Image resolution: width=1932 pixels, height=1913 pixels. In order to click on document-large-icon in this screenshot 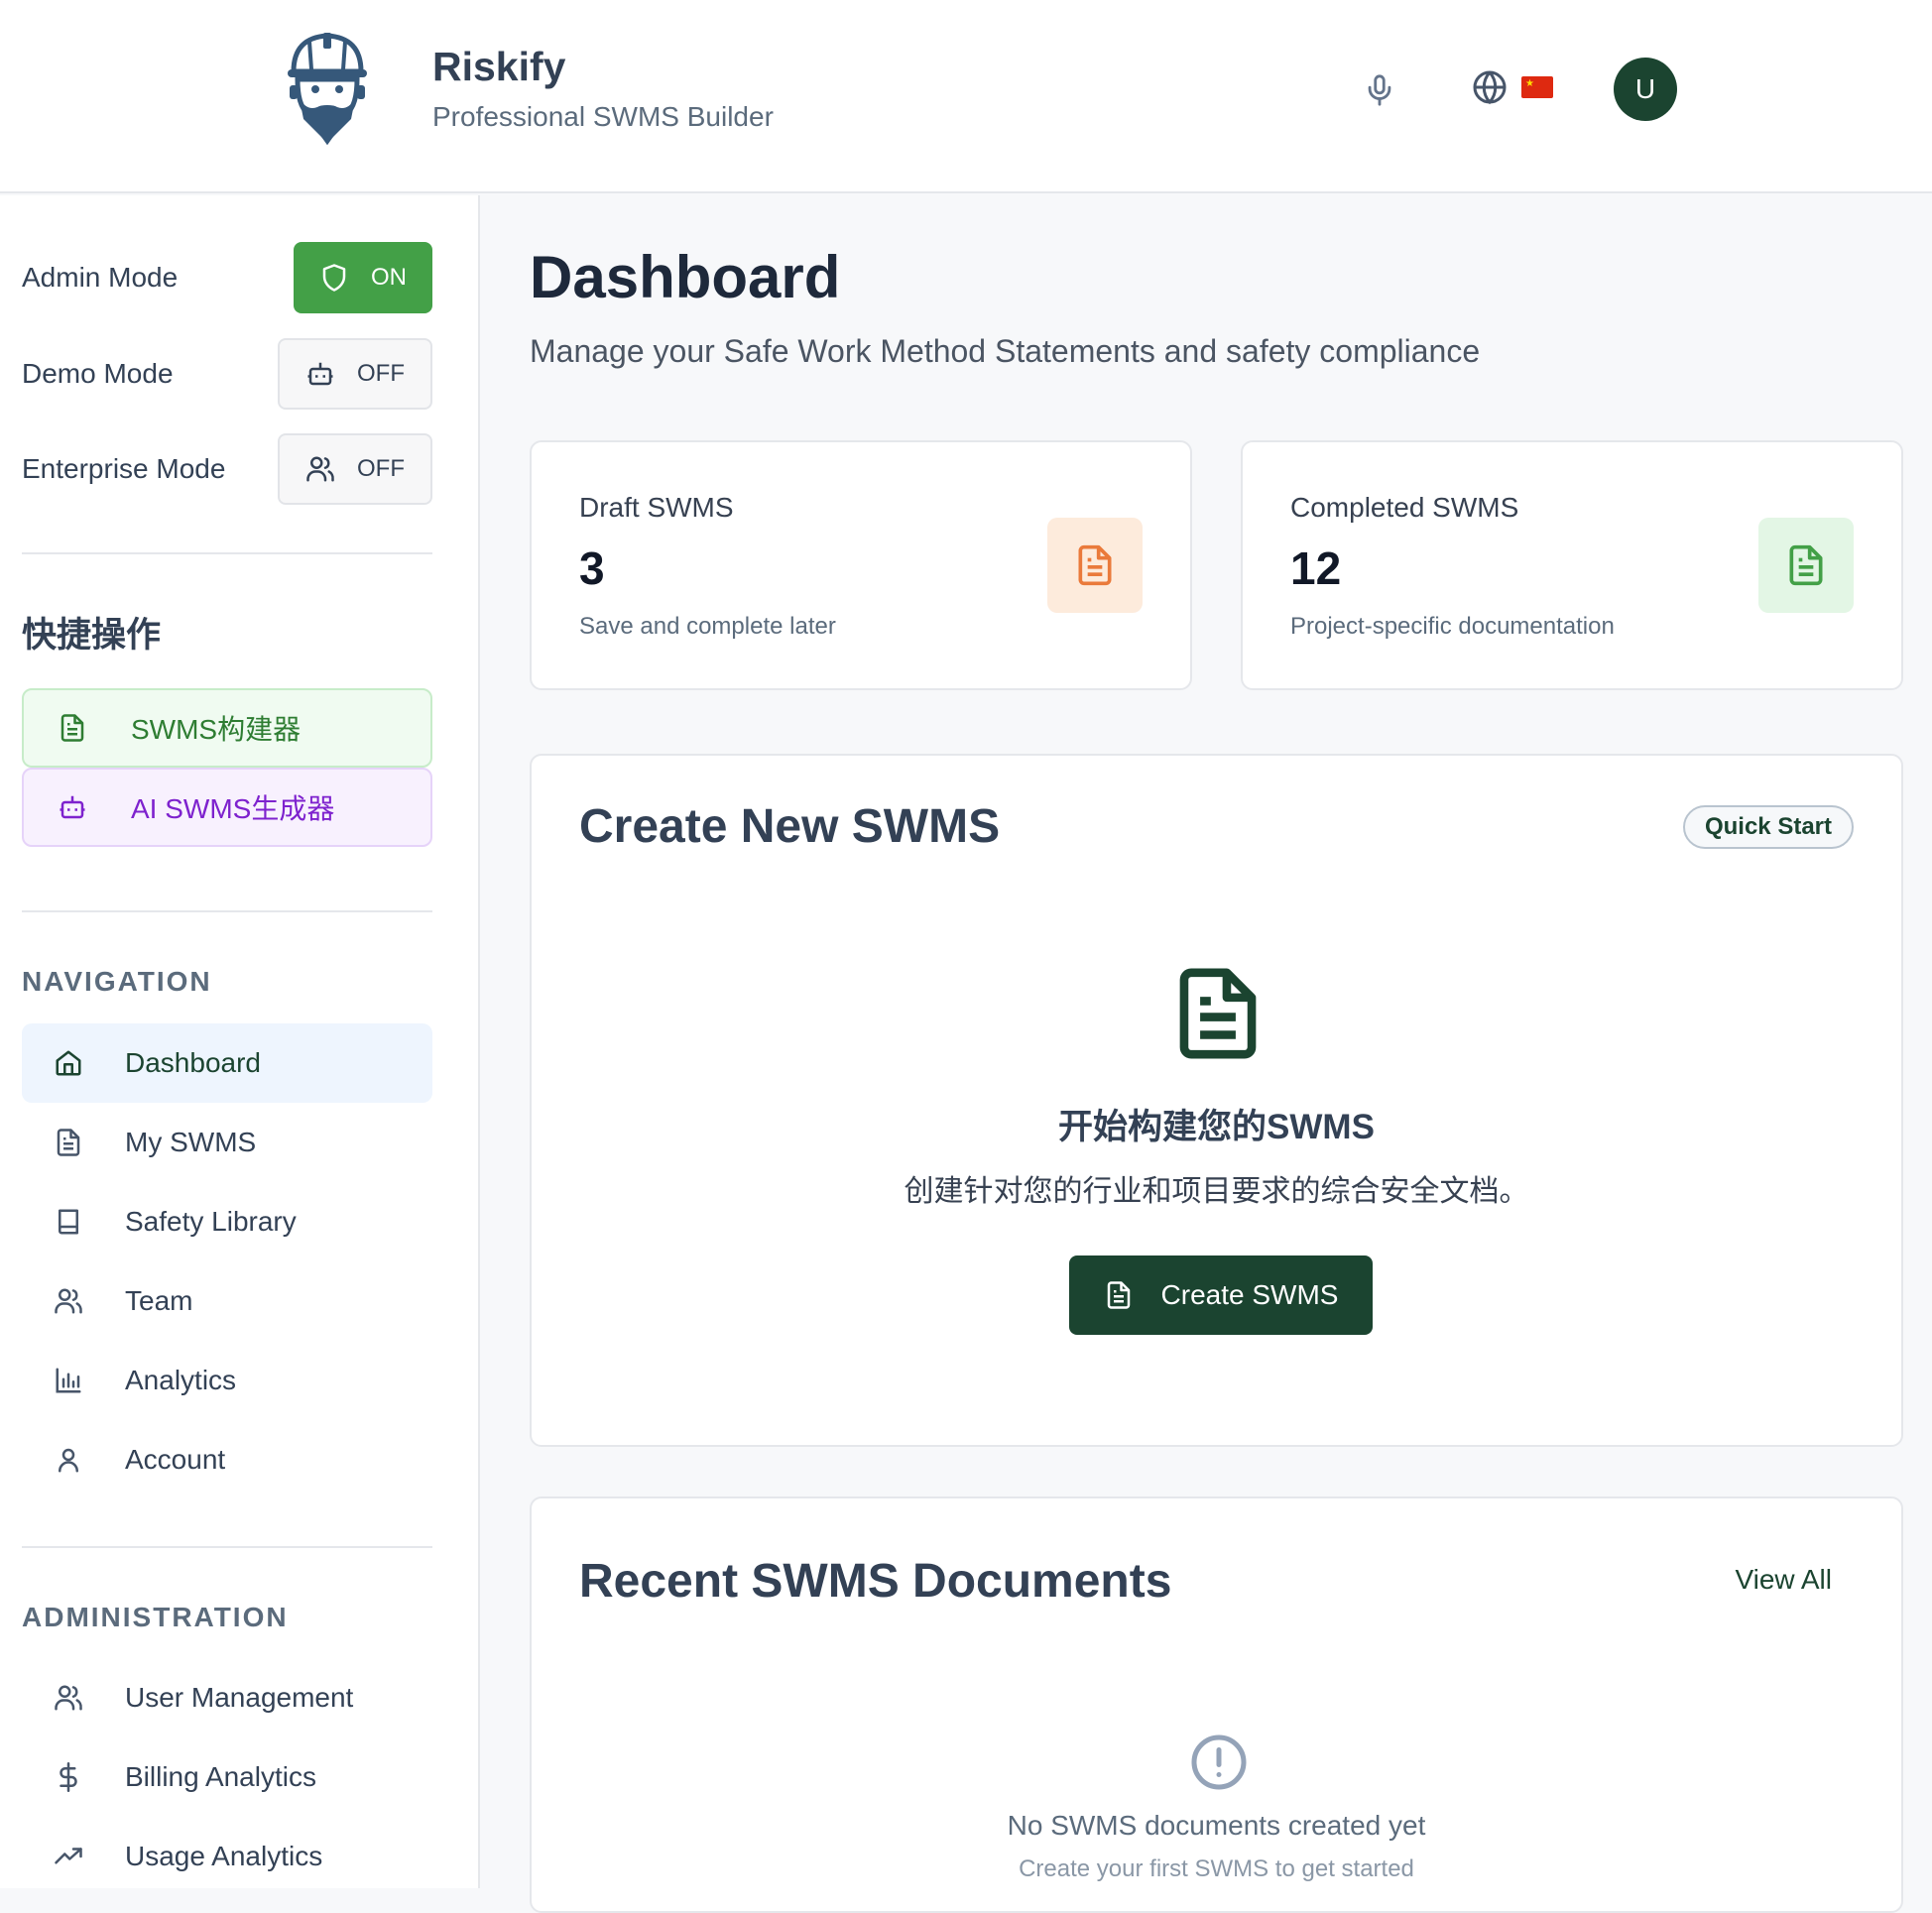, I will do `click(1218, 1014)`.